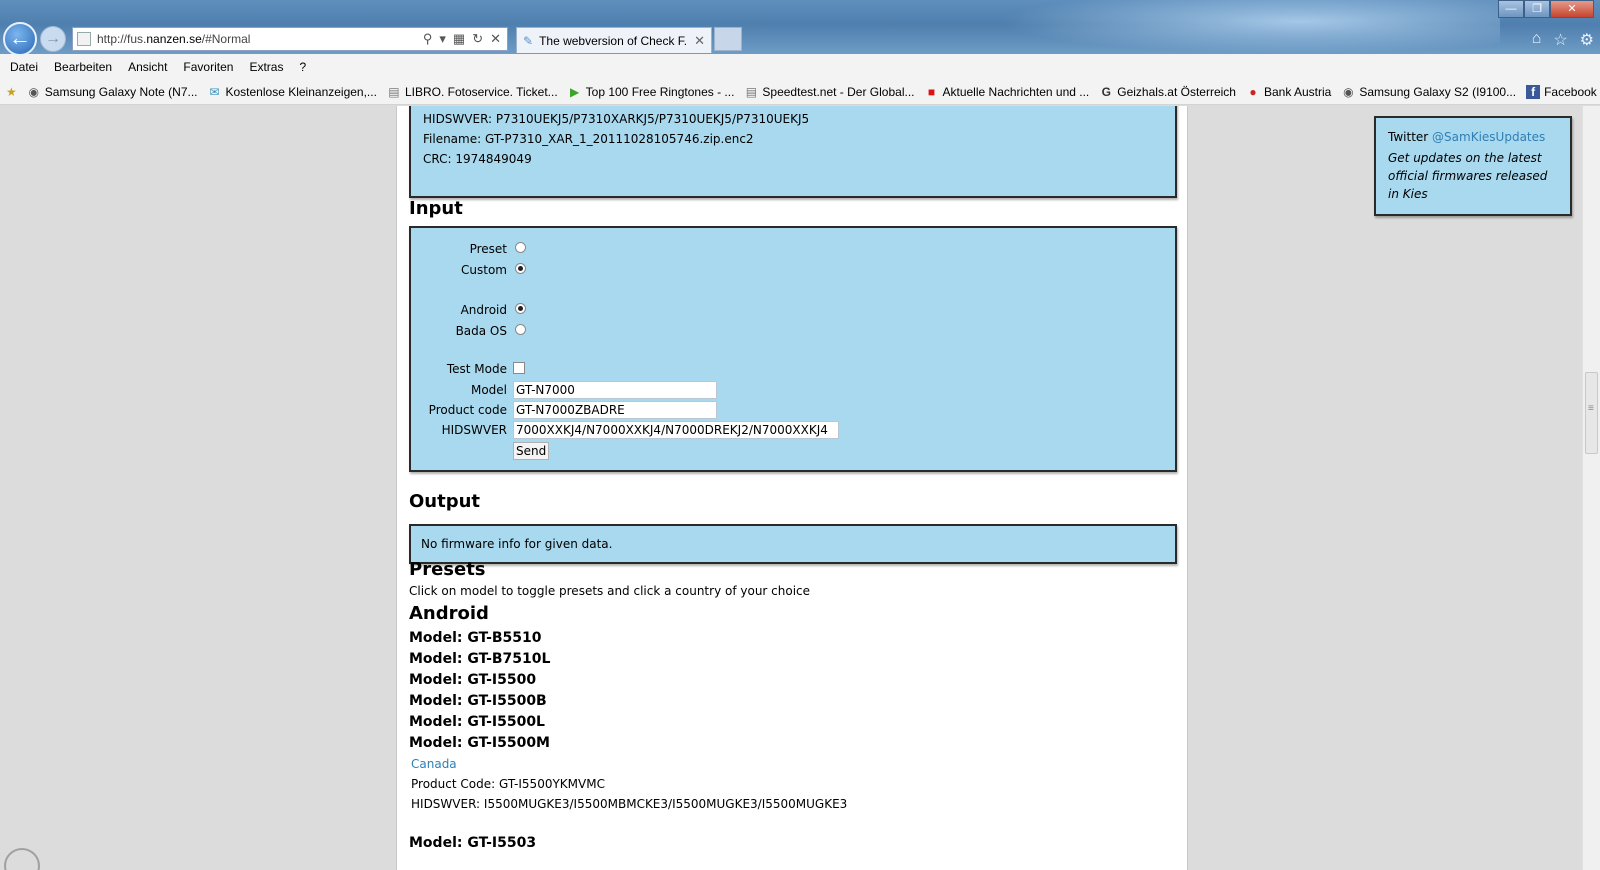  I want to click on favorite-link: ● Bank Austria, so click(1288, 92).